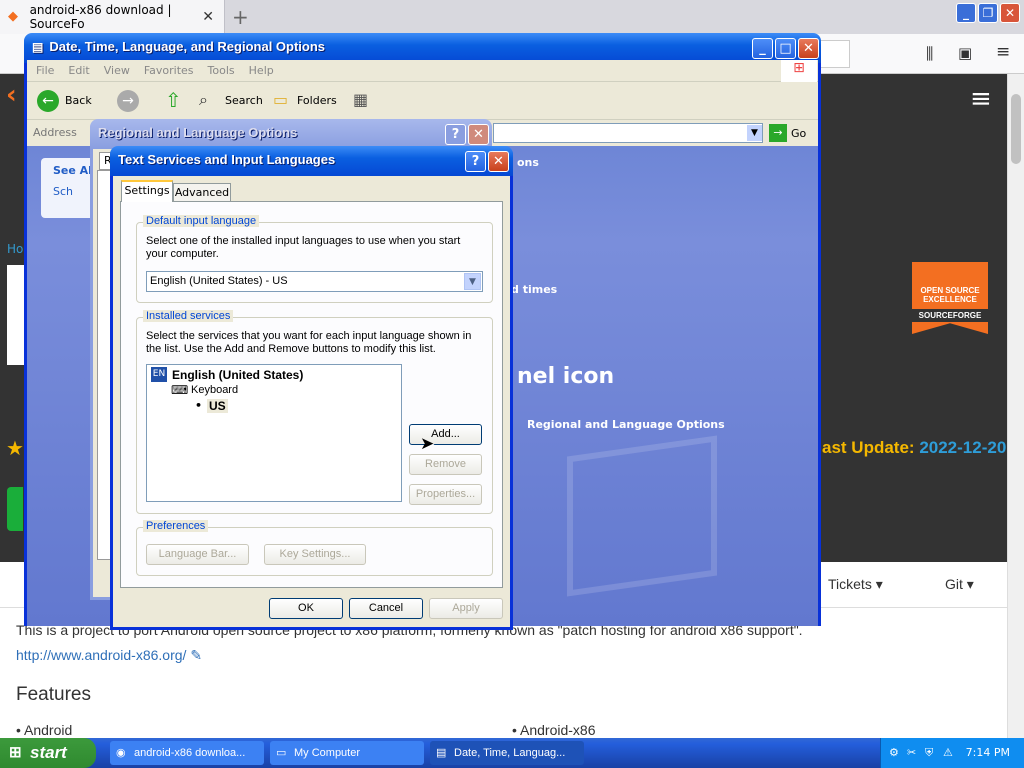 This screenshot has height=768, width=1024. Describe the element at coordinates (15, 752) in the screenshot. I see `windows-flag-icon: ⊞` at that location.